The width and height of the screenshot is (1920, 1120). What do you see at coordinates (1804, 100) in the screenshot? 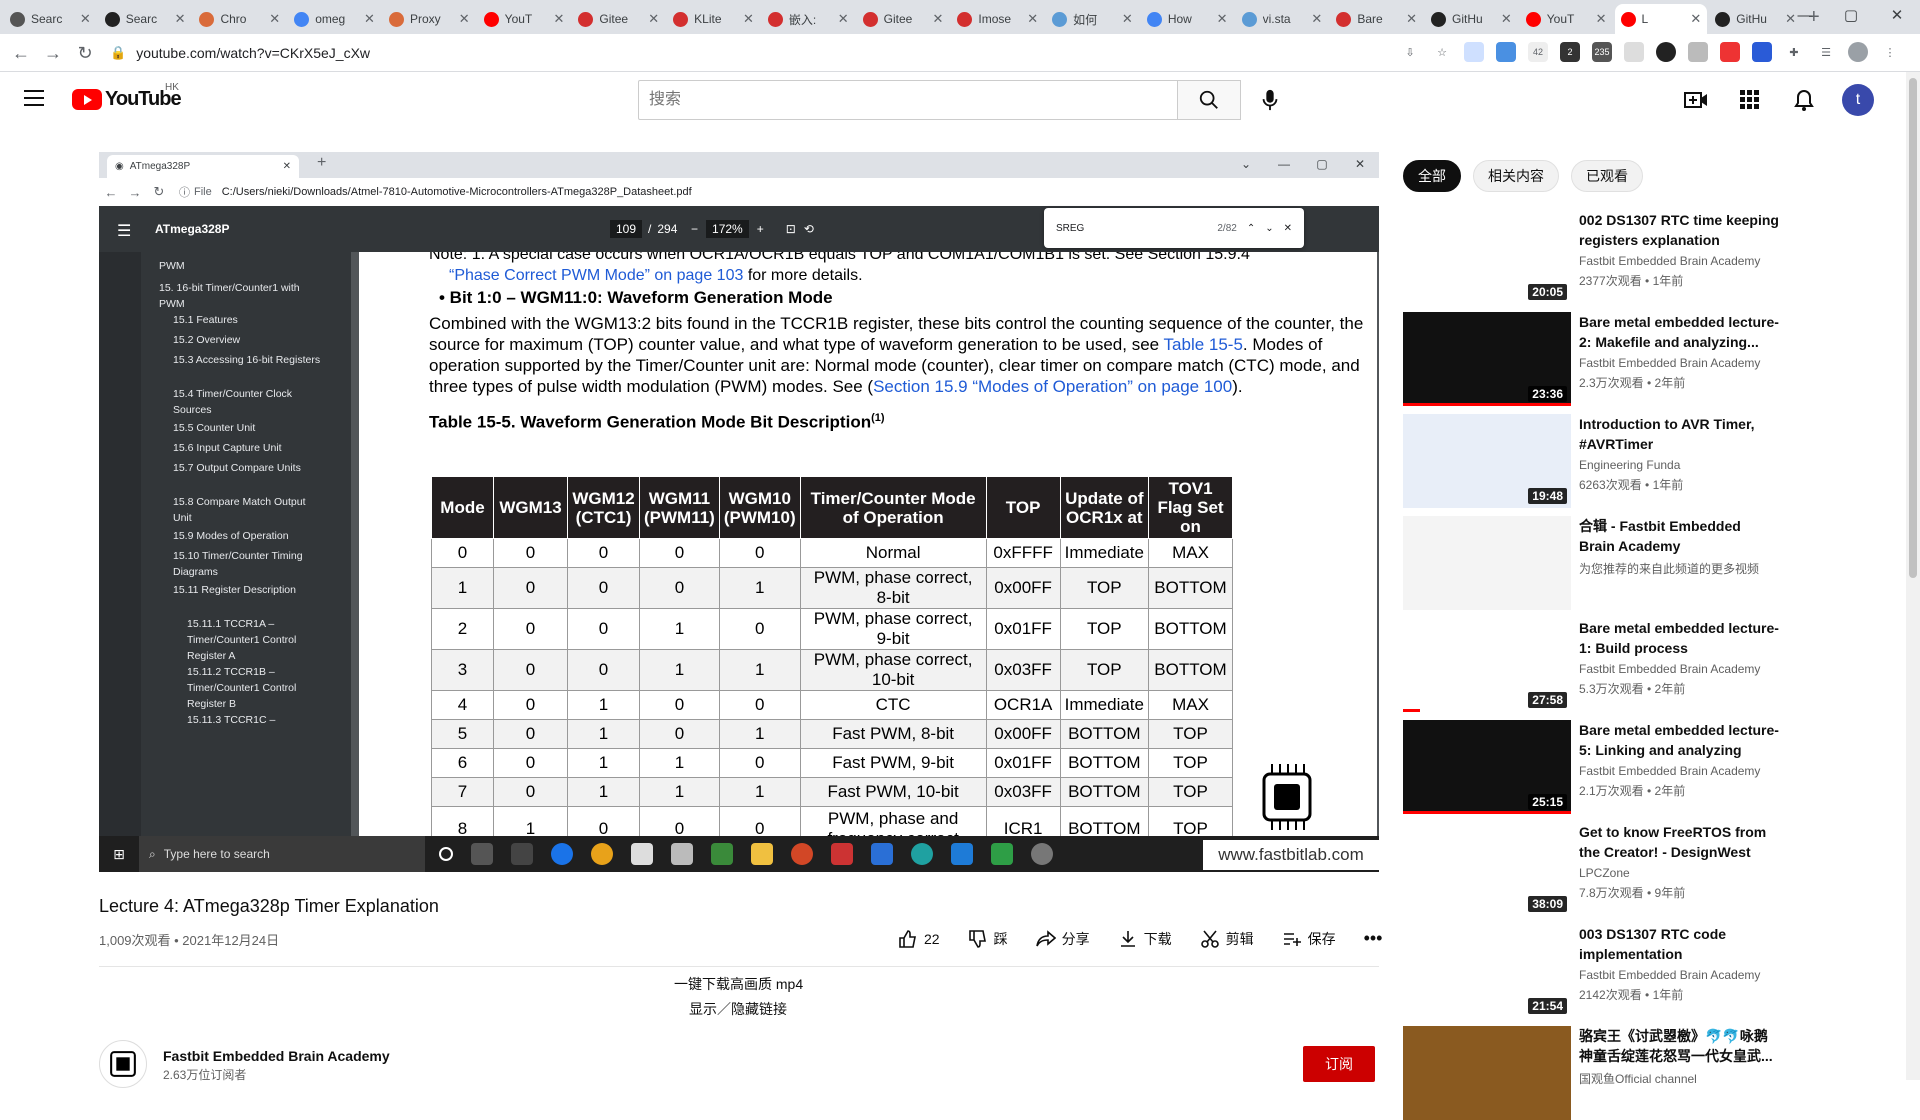
I see `notifications-button` at bounding box center [1804, 100].